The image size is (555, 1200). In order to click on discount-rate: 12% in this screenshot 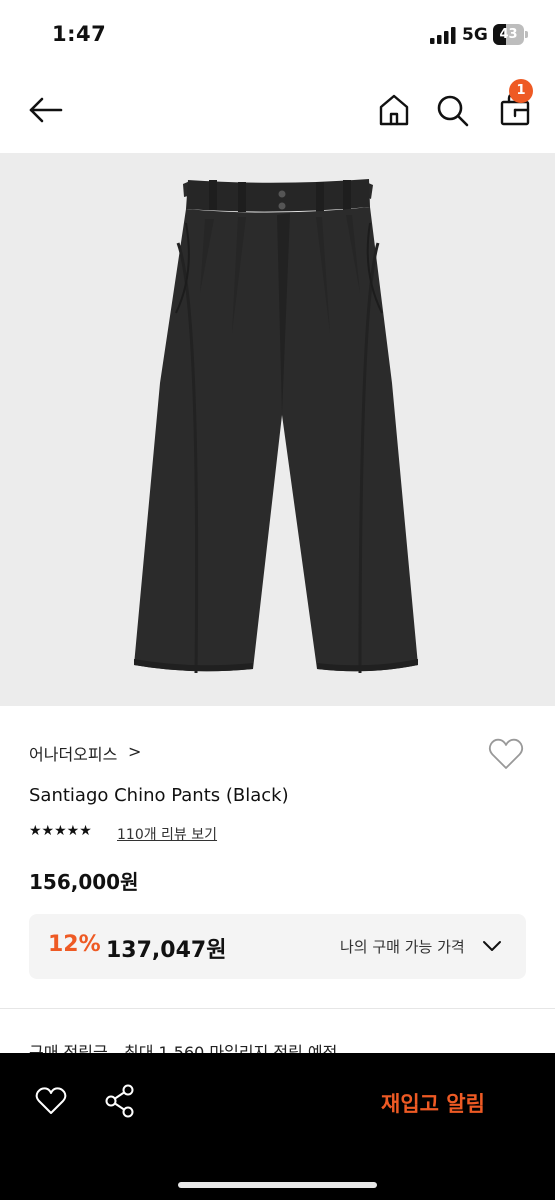, I will do `click(74, 944)`.